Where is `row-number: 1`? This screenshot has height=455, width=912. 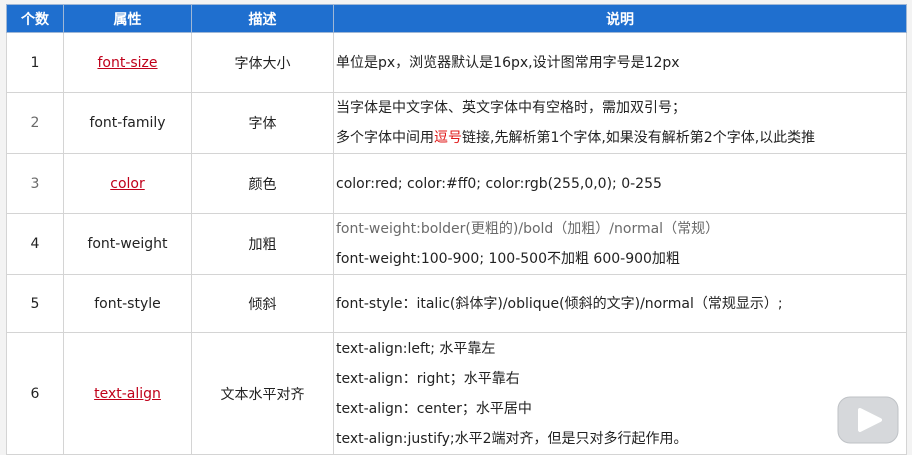 row-number: 1 is located at coordinates (35, 62).